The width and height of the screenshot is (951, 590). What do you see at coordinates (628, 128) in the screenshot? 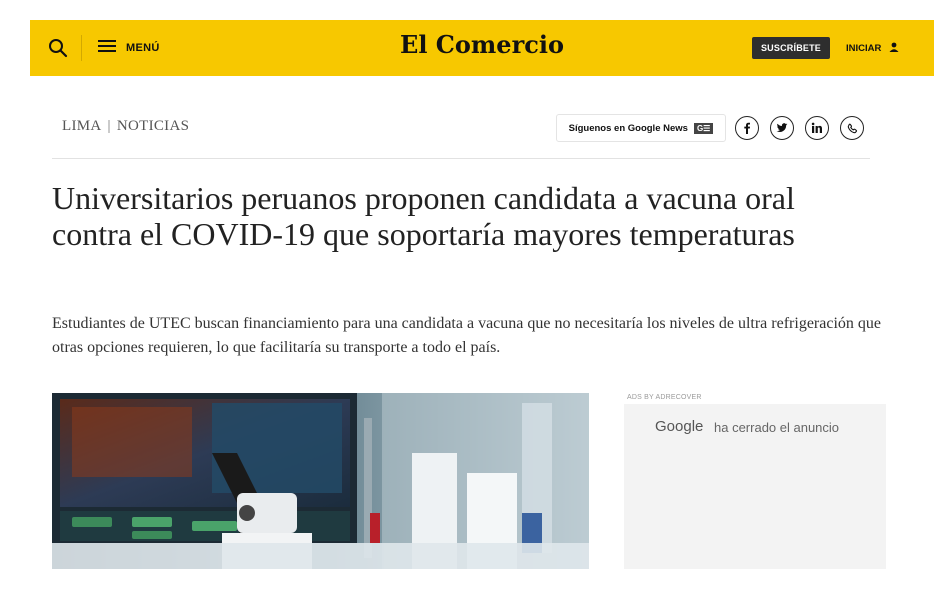
I see `google-news-label: Síguenos en Google News` at bounding box center [628, 128].